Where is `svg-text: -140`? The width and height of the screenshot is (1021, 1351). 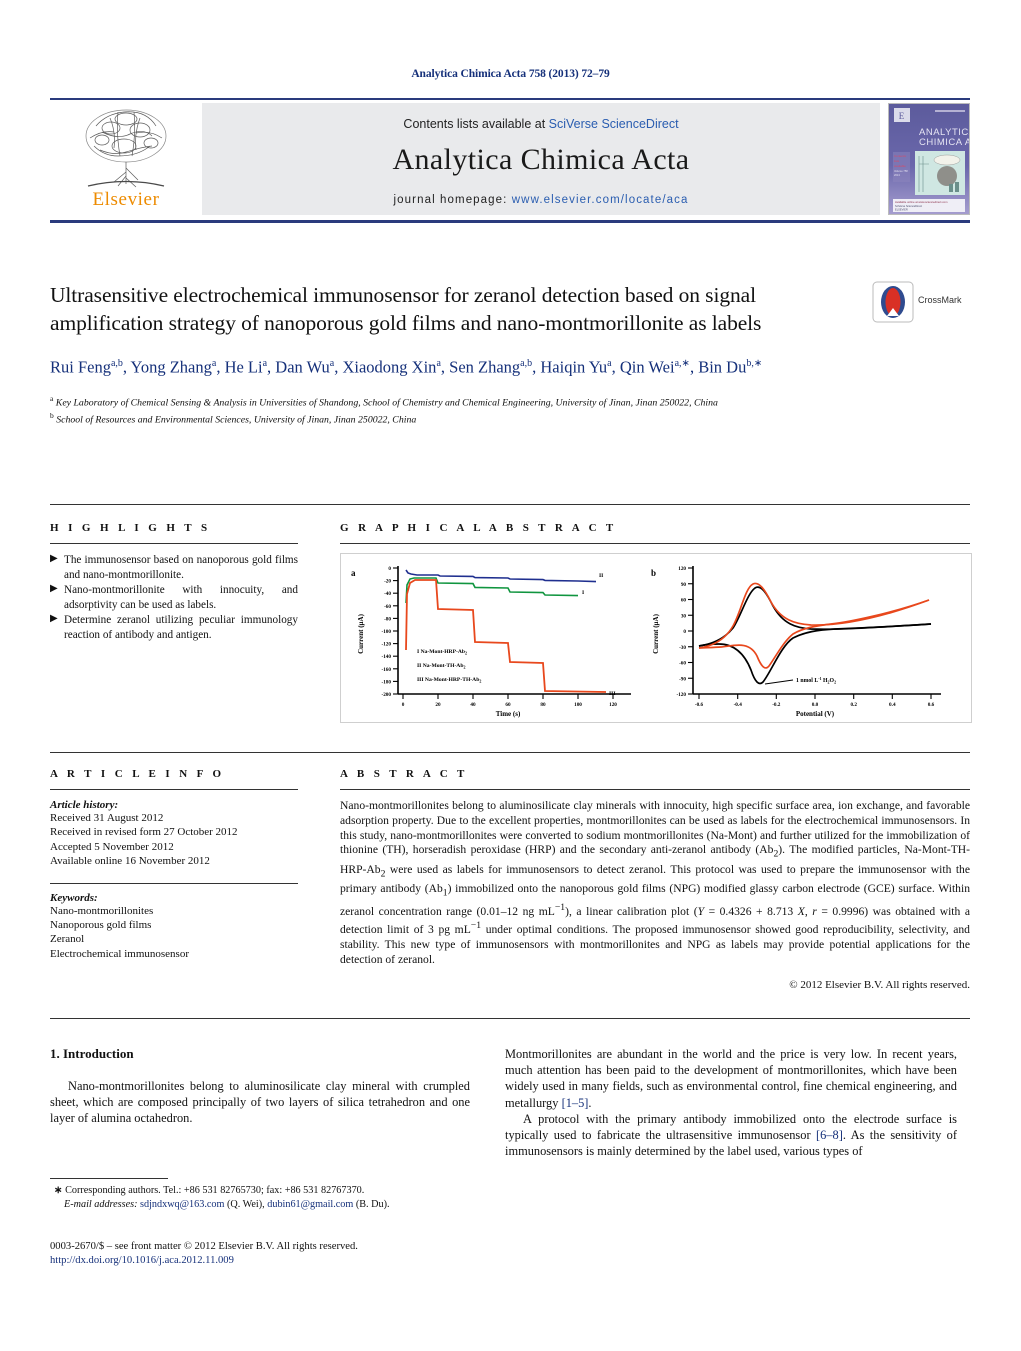
svg-text: -140 is located at coordinates (386, 657).